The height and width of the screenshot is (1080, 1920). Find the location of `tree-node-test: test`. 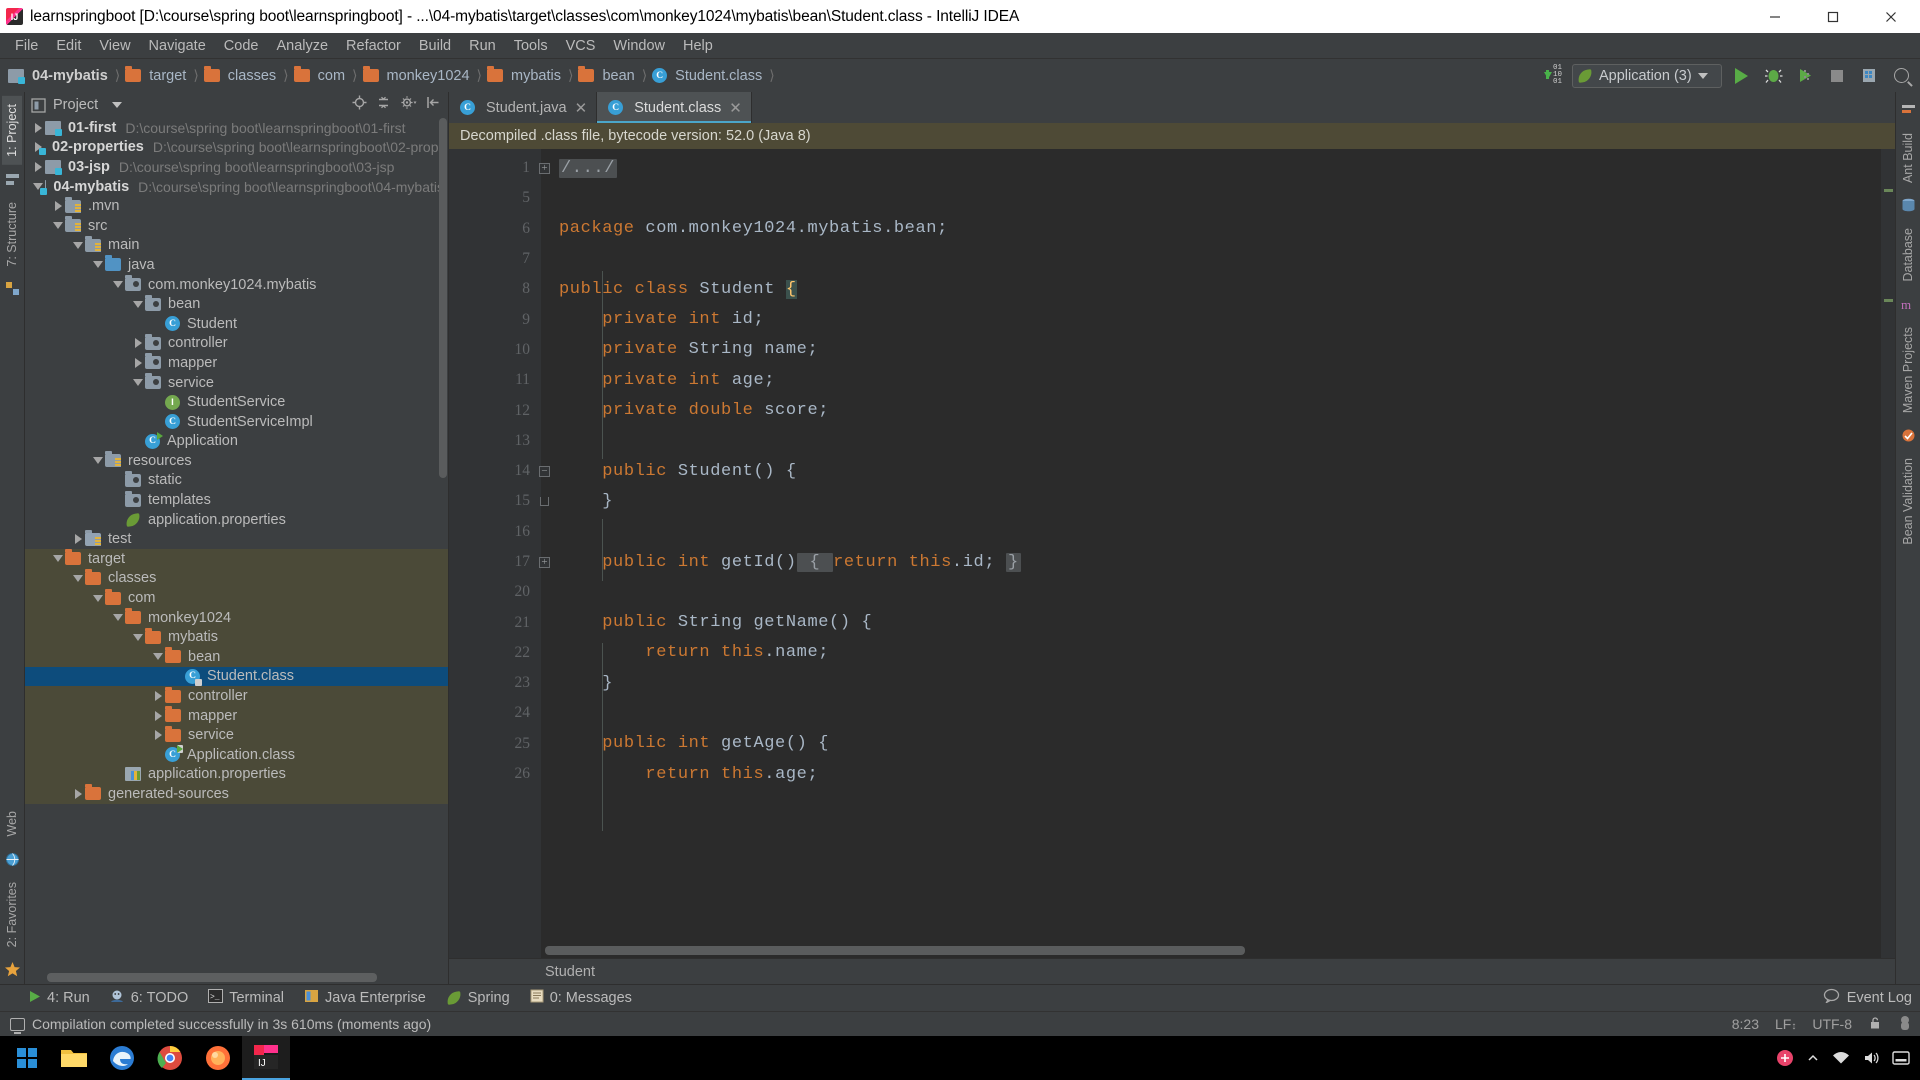

tree-node-test: test is located at coordinates (236, 539).